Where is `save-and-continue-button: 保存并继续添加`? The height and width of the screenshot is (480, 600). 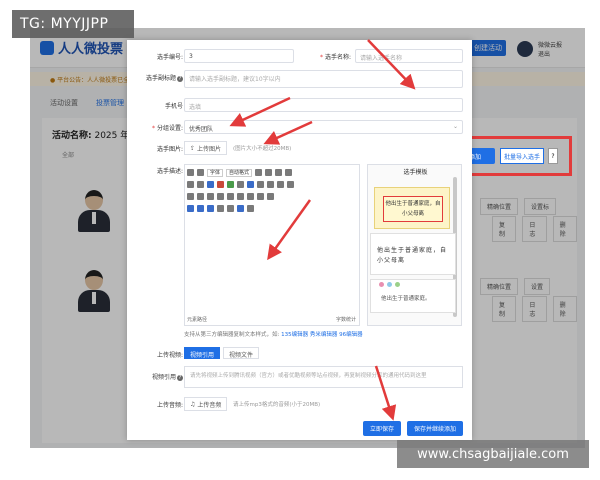 save-and-continue-button: 保存并继续添加 is located at coordinates (435, 428).